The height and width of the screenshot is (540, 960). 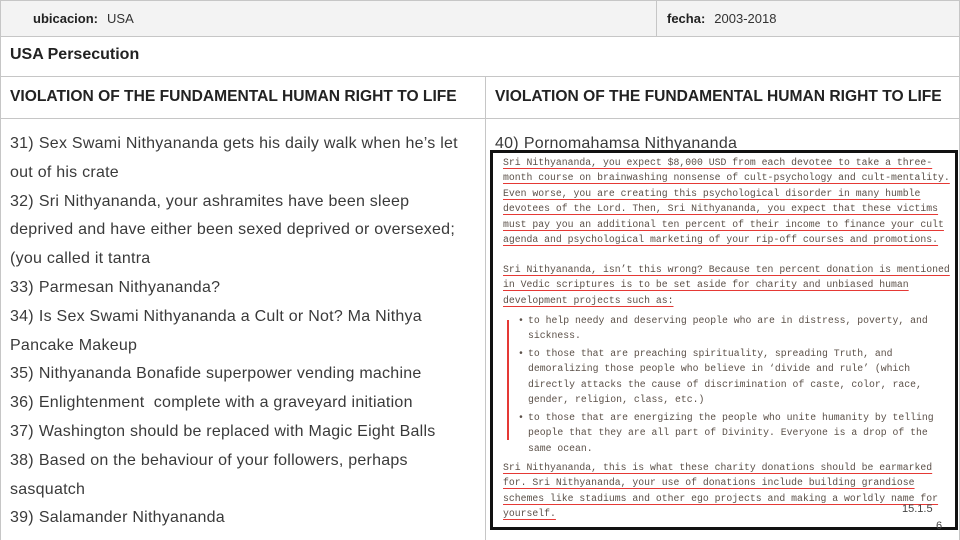 What do you see at coordinates (247, 490) in the screenshot?
I see `list-item-line: sasquatch` at bounding box center [247, 490].